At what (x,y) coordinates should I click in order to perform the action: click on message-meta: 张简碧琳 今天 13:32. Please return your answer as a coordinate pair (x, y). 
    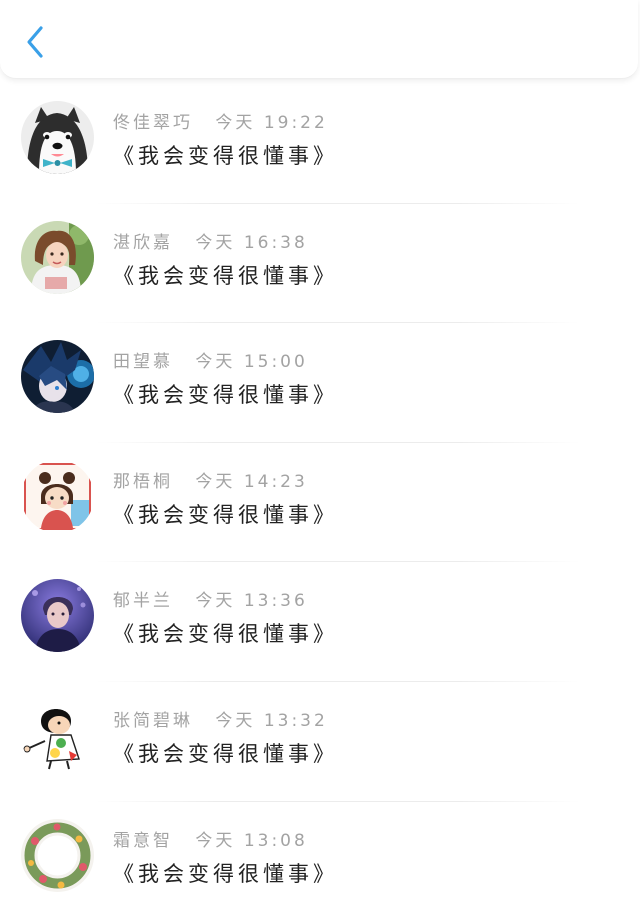
    Looking at the image, I should click on (220, 718).